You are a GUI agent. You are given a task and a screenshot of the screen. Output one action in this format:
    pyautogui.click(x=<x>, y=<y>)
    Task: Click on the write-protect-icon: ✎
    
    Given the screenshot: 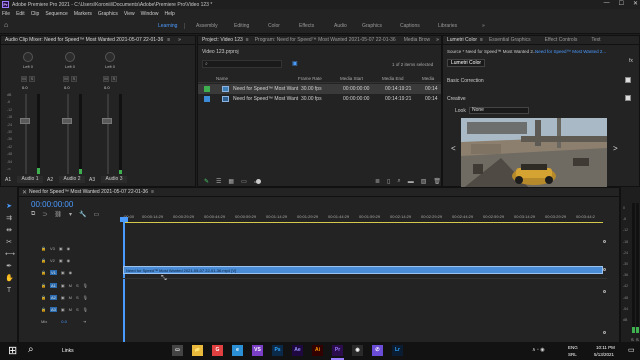 What is the action you would take?
    pyautogui.click(x=206, y=181)
    